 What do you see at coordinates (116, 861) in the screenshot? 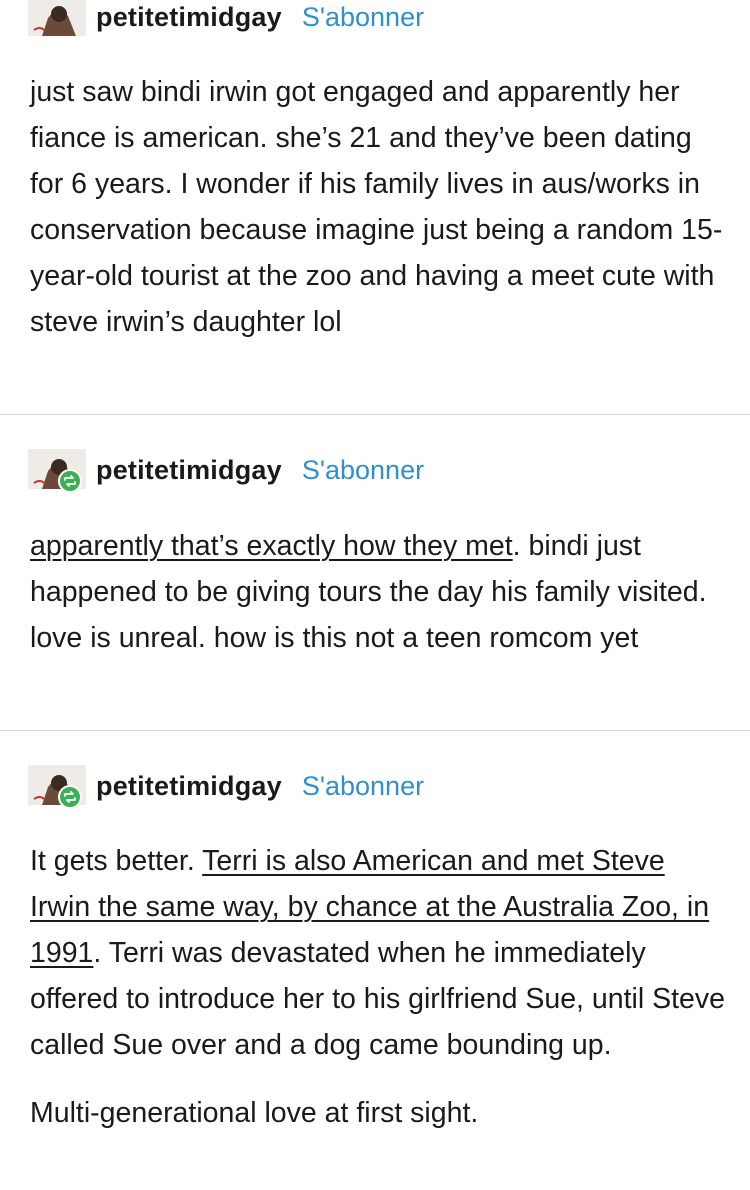
I see `post-text-before-link: It gets better.` at bounding box center [116, 861].